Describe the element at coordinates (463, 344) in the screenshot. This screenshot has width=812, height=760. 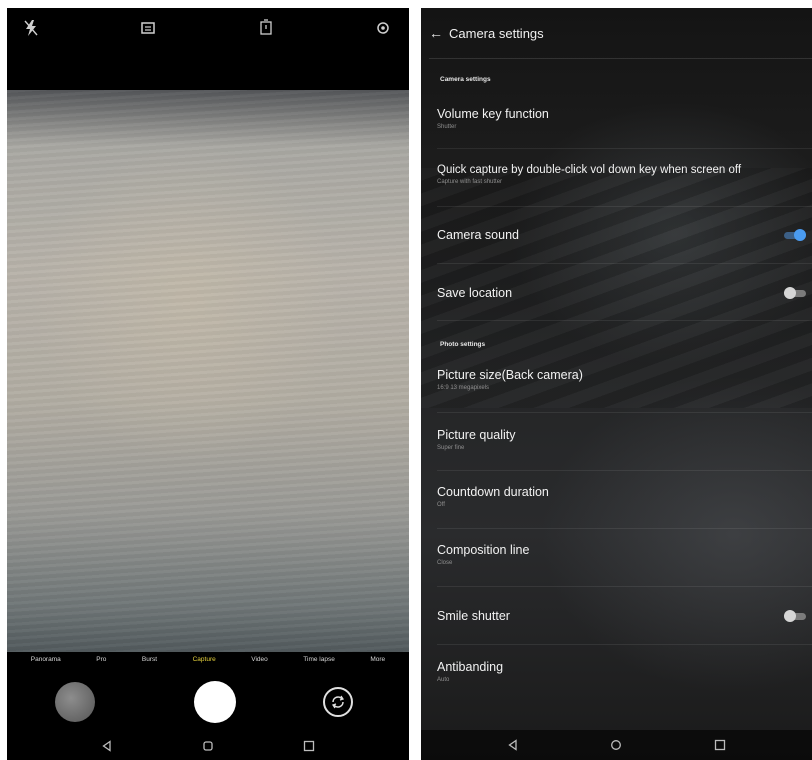
I see `section-header-photo-settings: Photo settings` at that location.